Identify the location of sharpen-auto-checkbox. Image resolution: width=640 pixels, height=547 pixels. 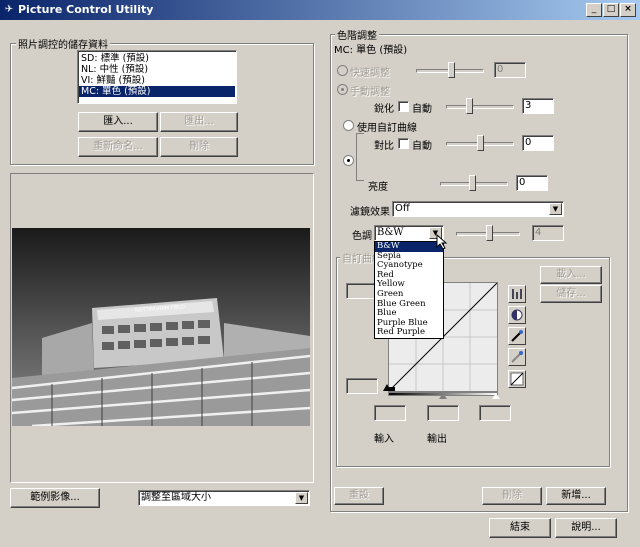
(403, 106).